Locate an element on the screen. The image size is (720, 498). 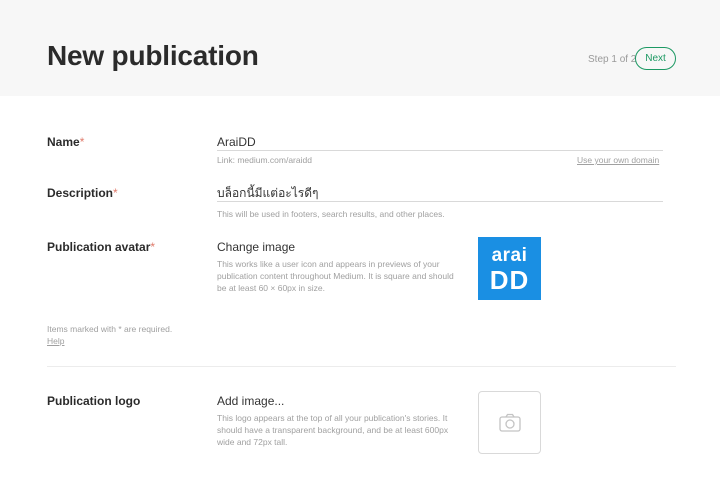
help-link: Help is located at coordinates (55, 341).